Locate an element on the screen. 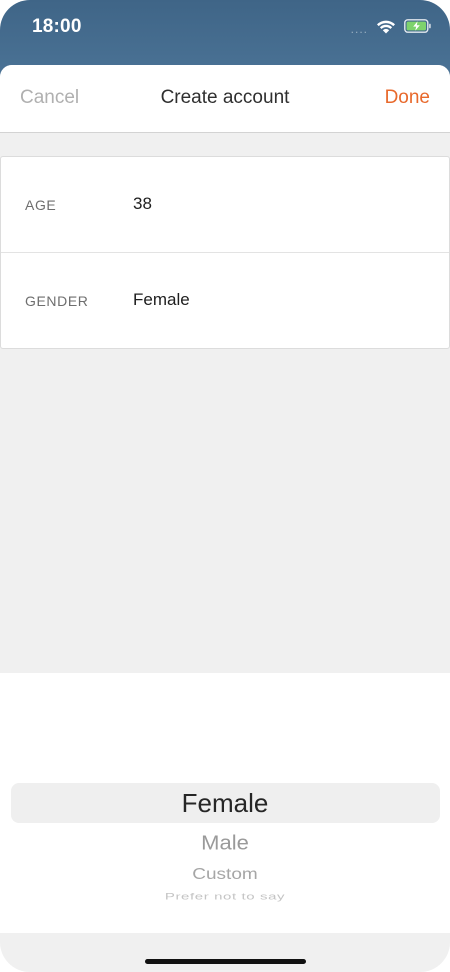 The image size is (450, 972). gender-value: Female is located at coordinates (161, 300).